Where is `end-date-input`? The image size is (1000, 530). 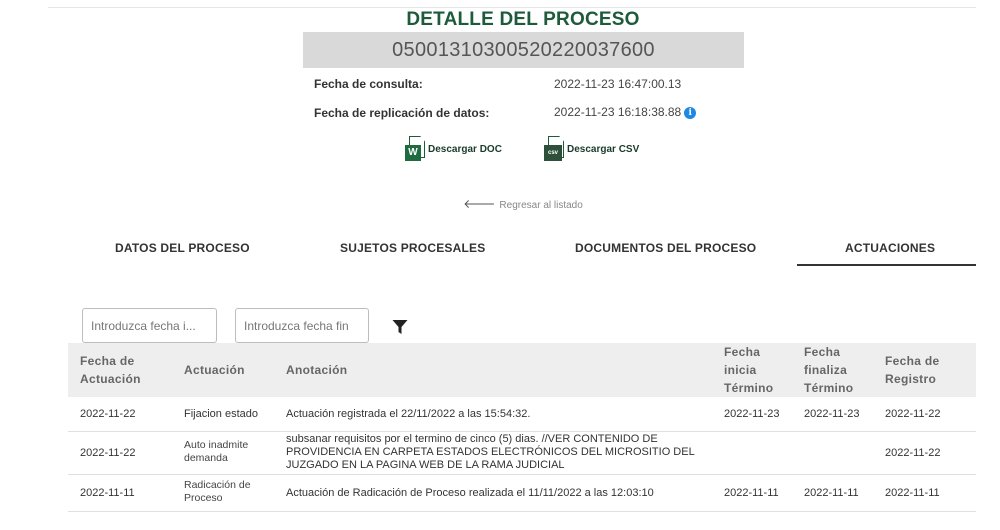
end-date-input is located at coordinates (302, 325).